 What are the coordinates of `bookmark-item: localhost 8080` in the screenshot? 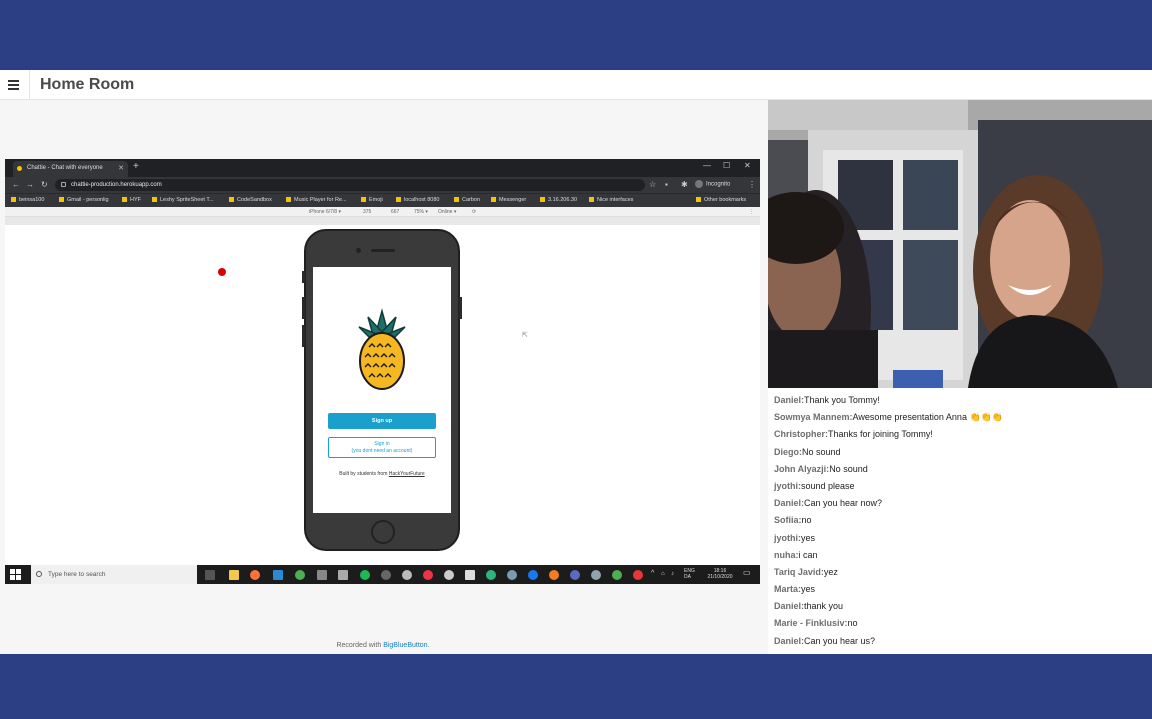 It's located at (417, 200).